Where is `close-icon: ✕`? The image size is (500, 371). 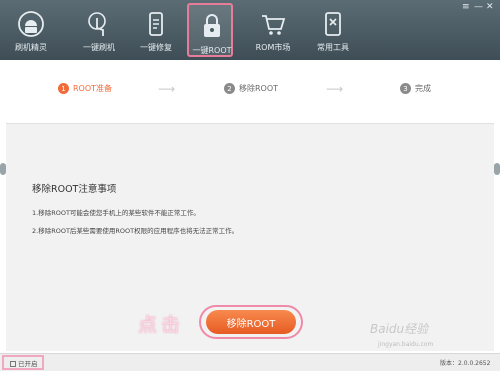 close-icon: ✕ is located at coordinates (490, 7).